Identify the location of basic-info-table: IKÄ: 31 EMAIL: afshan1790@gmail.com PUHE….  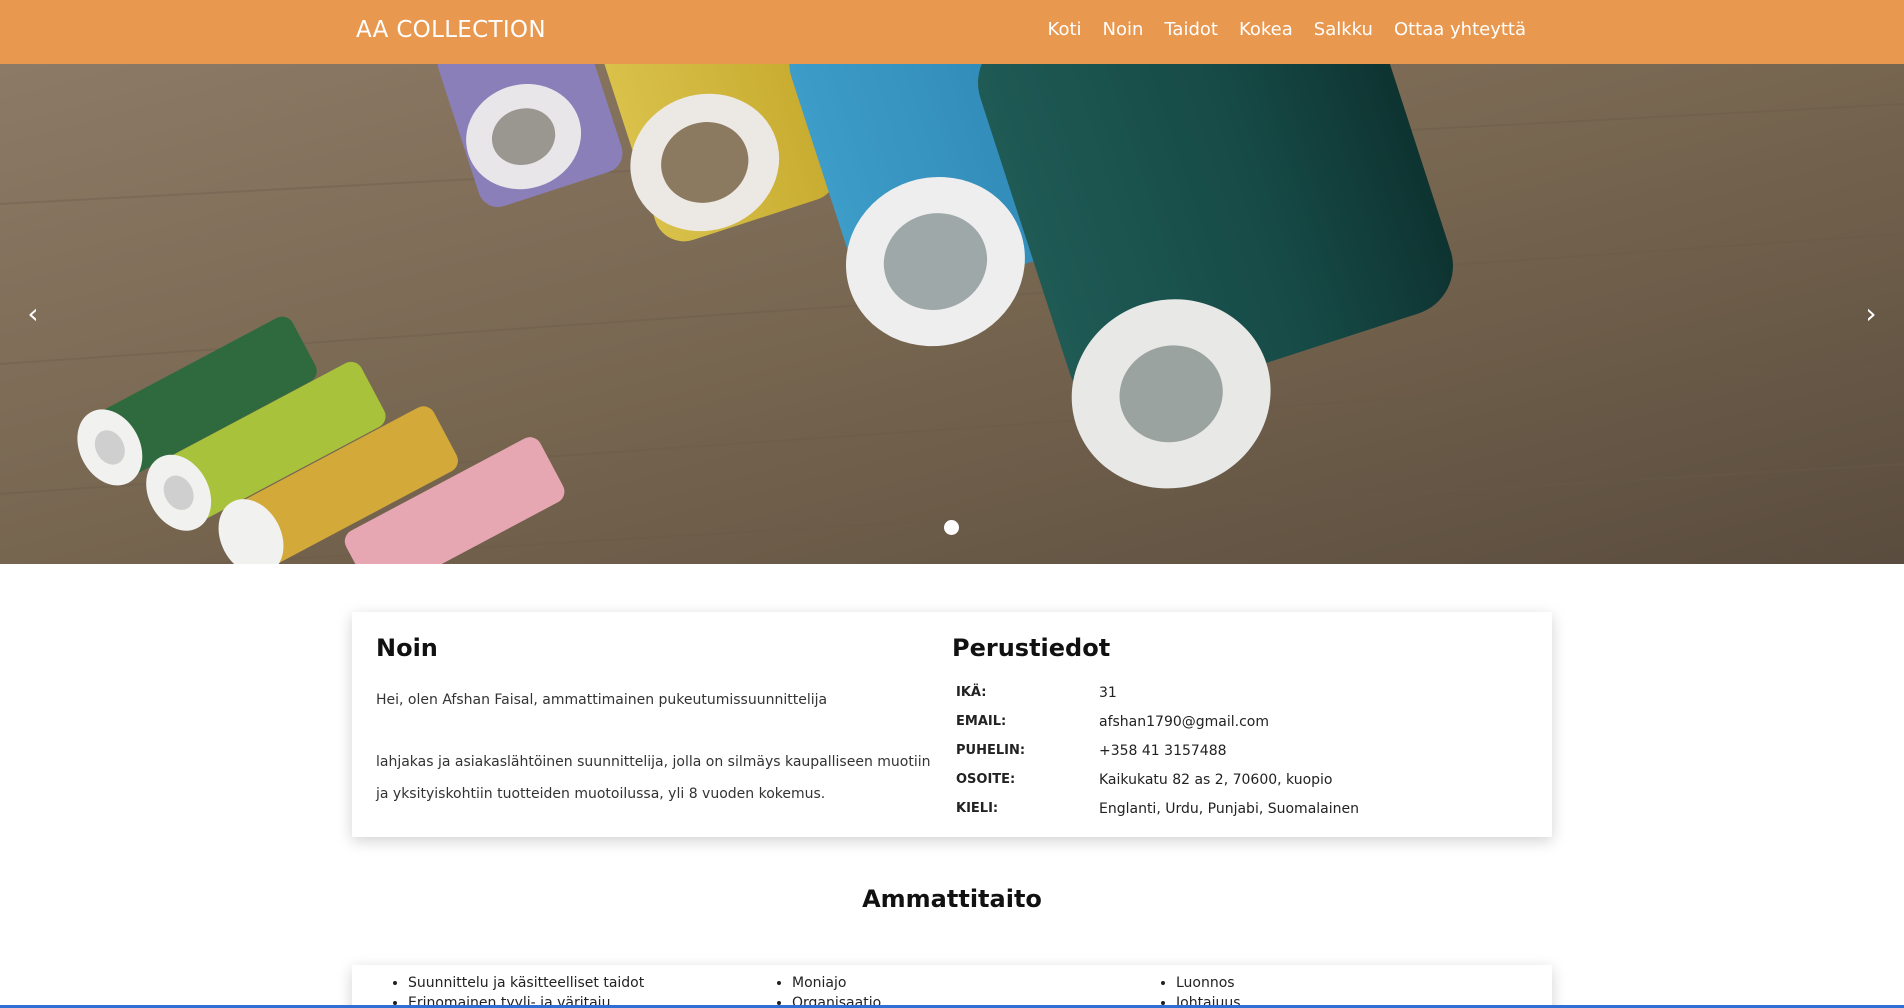
(1157, 750).